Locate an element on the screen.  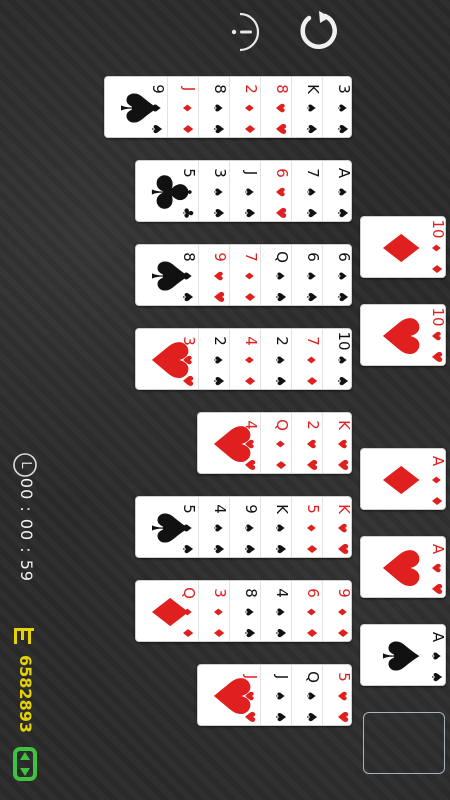
card-rank: 5 is located at coordinates (343, 677).